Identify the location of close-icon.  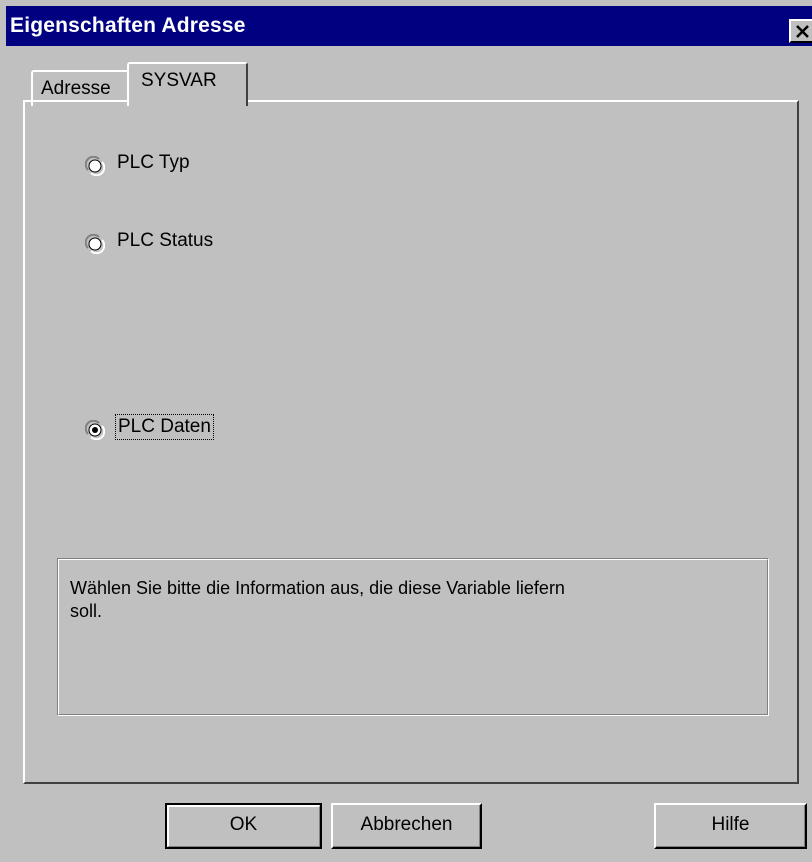
(802, 31).